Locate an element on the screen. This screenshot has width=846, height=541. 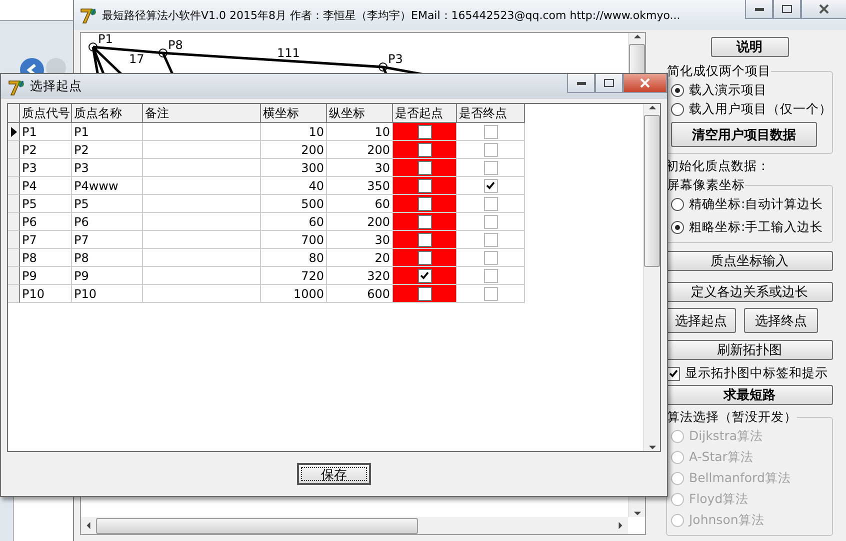
table-cell: 350 is located at coordinates (360, 186).